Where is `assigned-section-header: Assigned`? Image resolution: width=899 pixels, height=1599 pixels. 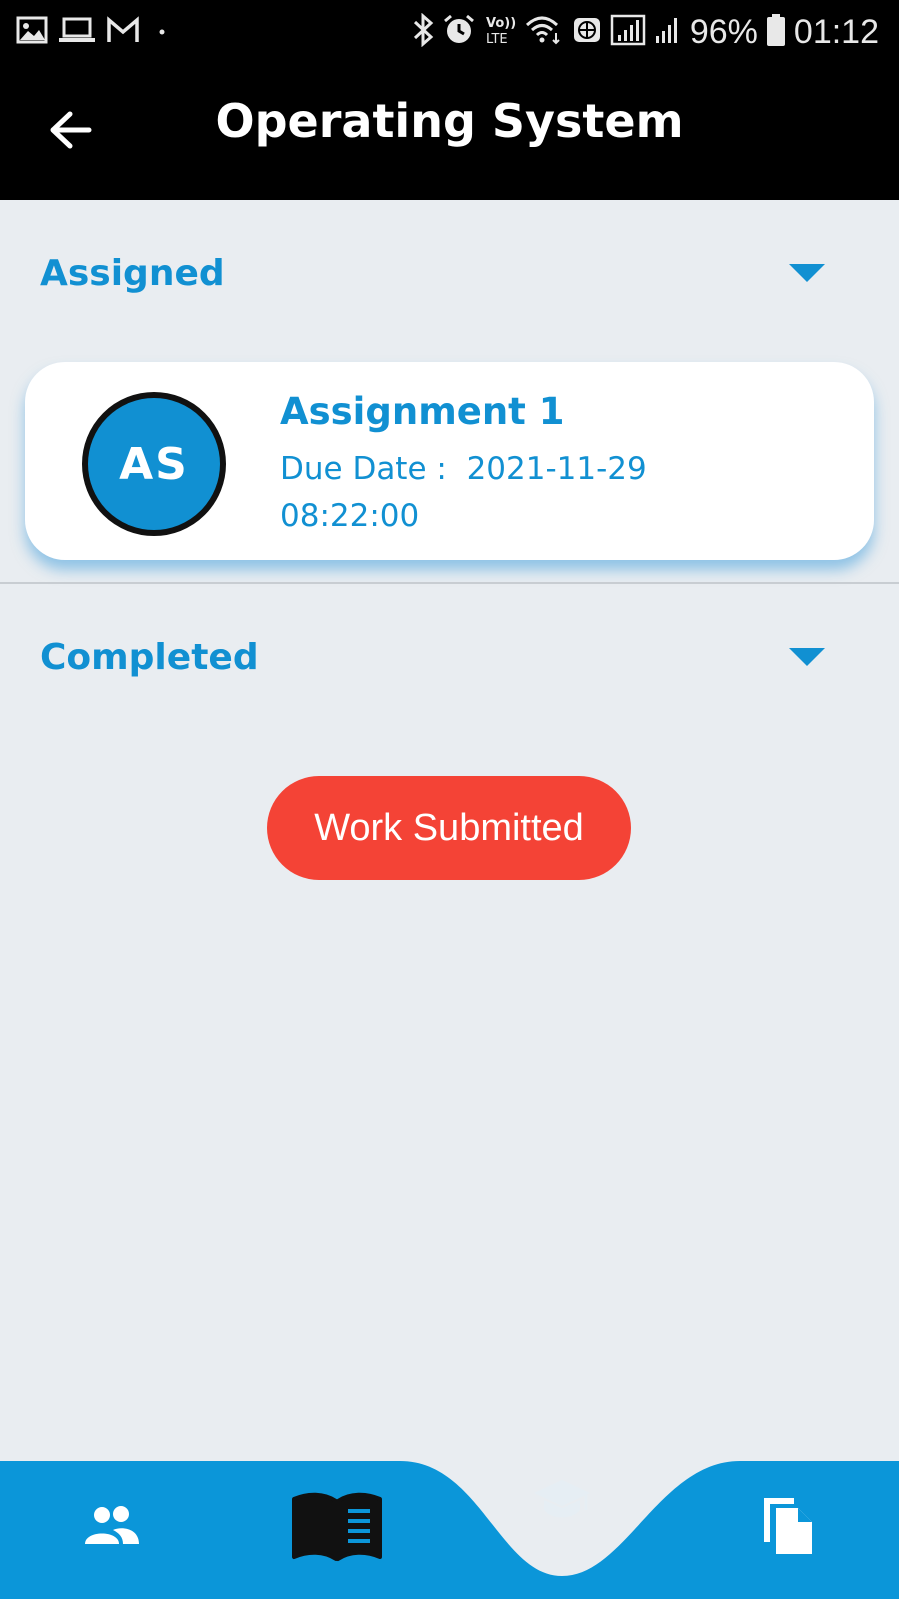 assigned-section-header: Assigned is located at coordinates (439, 273).